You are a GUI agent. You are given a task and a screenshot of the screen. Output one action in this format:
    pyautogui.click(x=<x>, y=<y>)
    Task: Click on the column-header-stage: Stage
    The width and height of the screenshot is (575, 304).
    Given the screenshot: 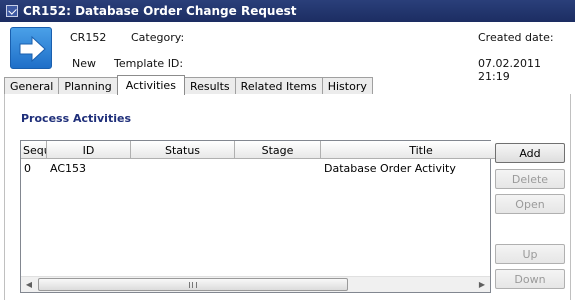 What is the action you would take?
    pyautogui.click(x=278, y=150)
    